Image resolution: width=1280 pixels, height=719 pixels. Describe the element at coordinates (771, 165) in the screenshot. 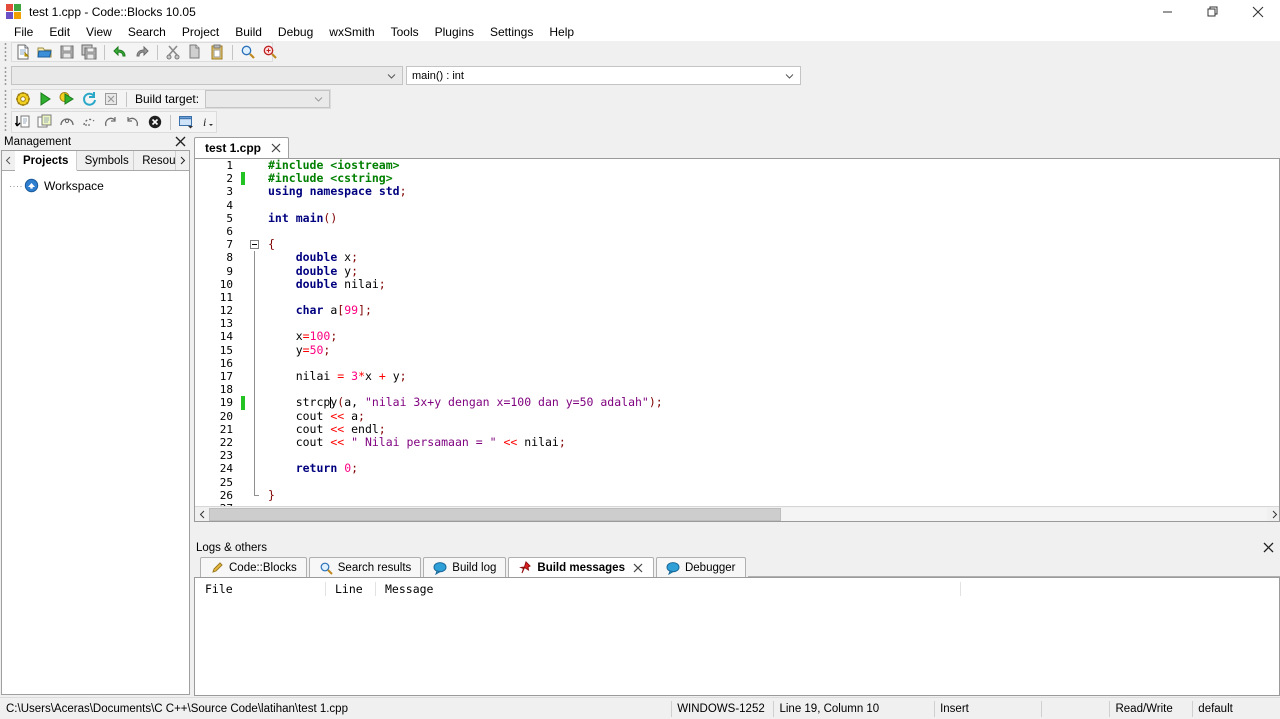

I see `code-text: #include <iostream>` at that location.